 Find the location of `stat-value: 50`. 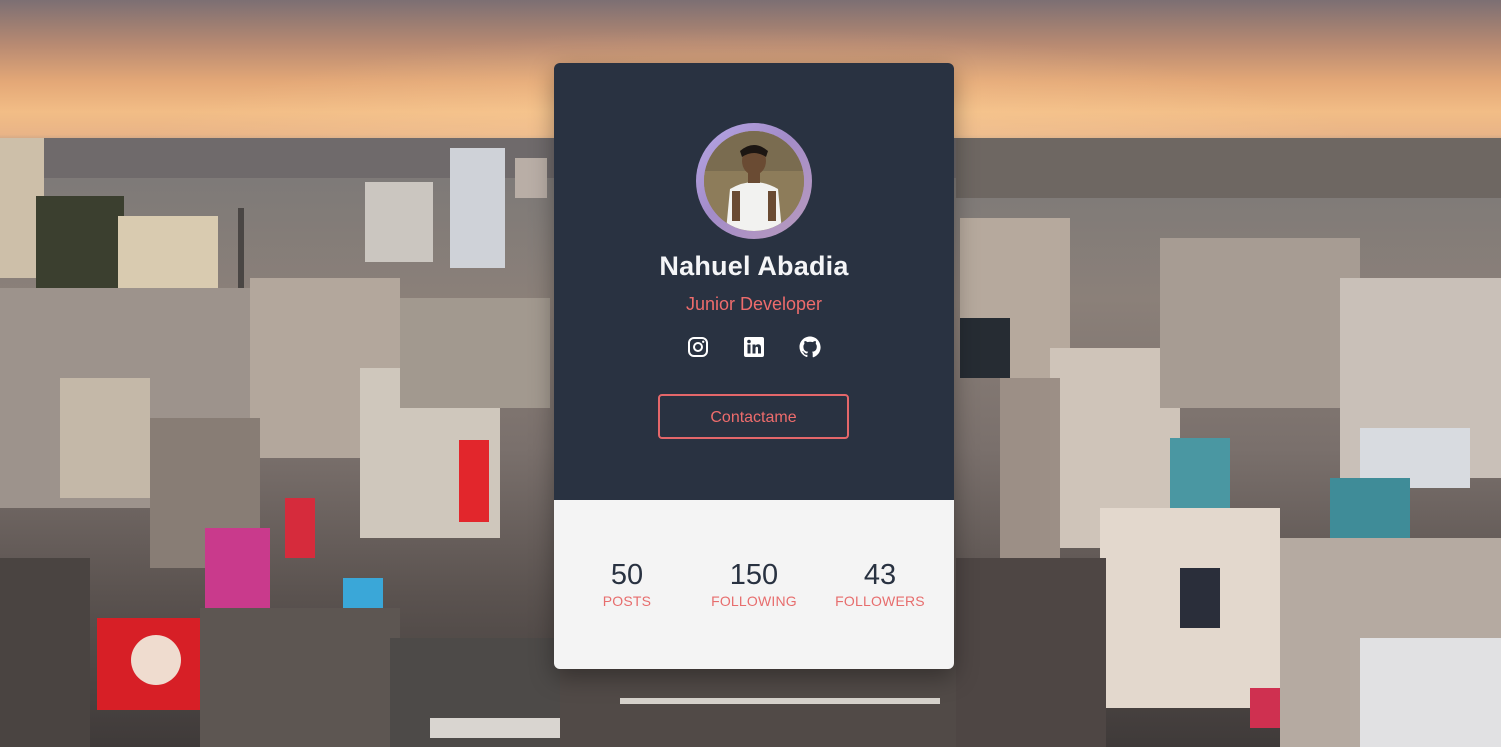

stat-value: 50 is located at coordinates (627, 575).